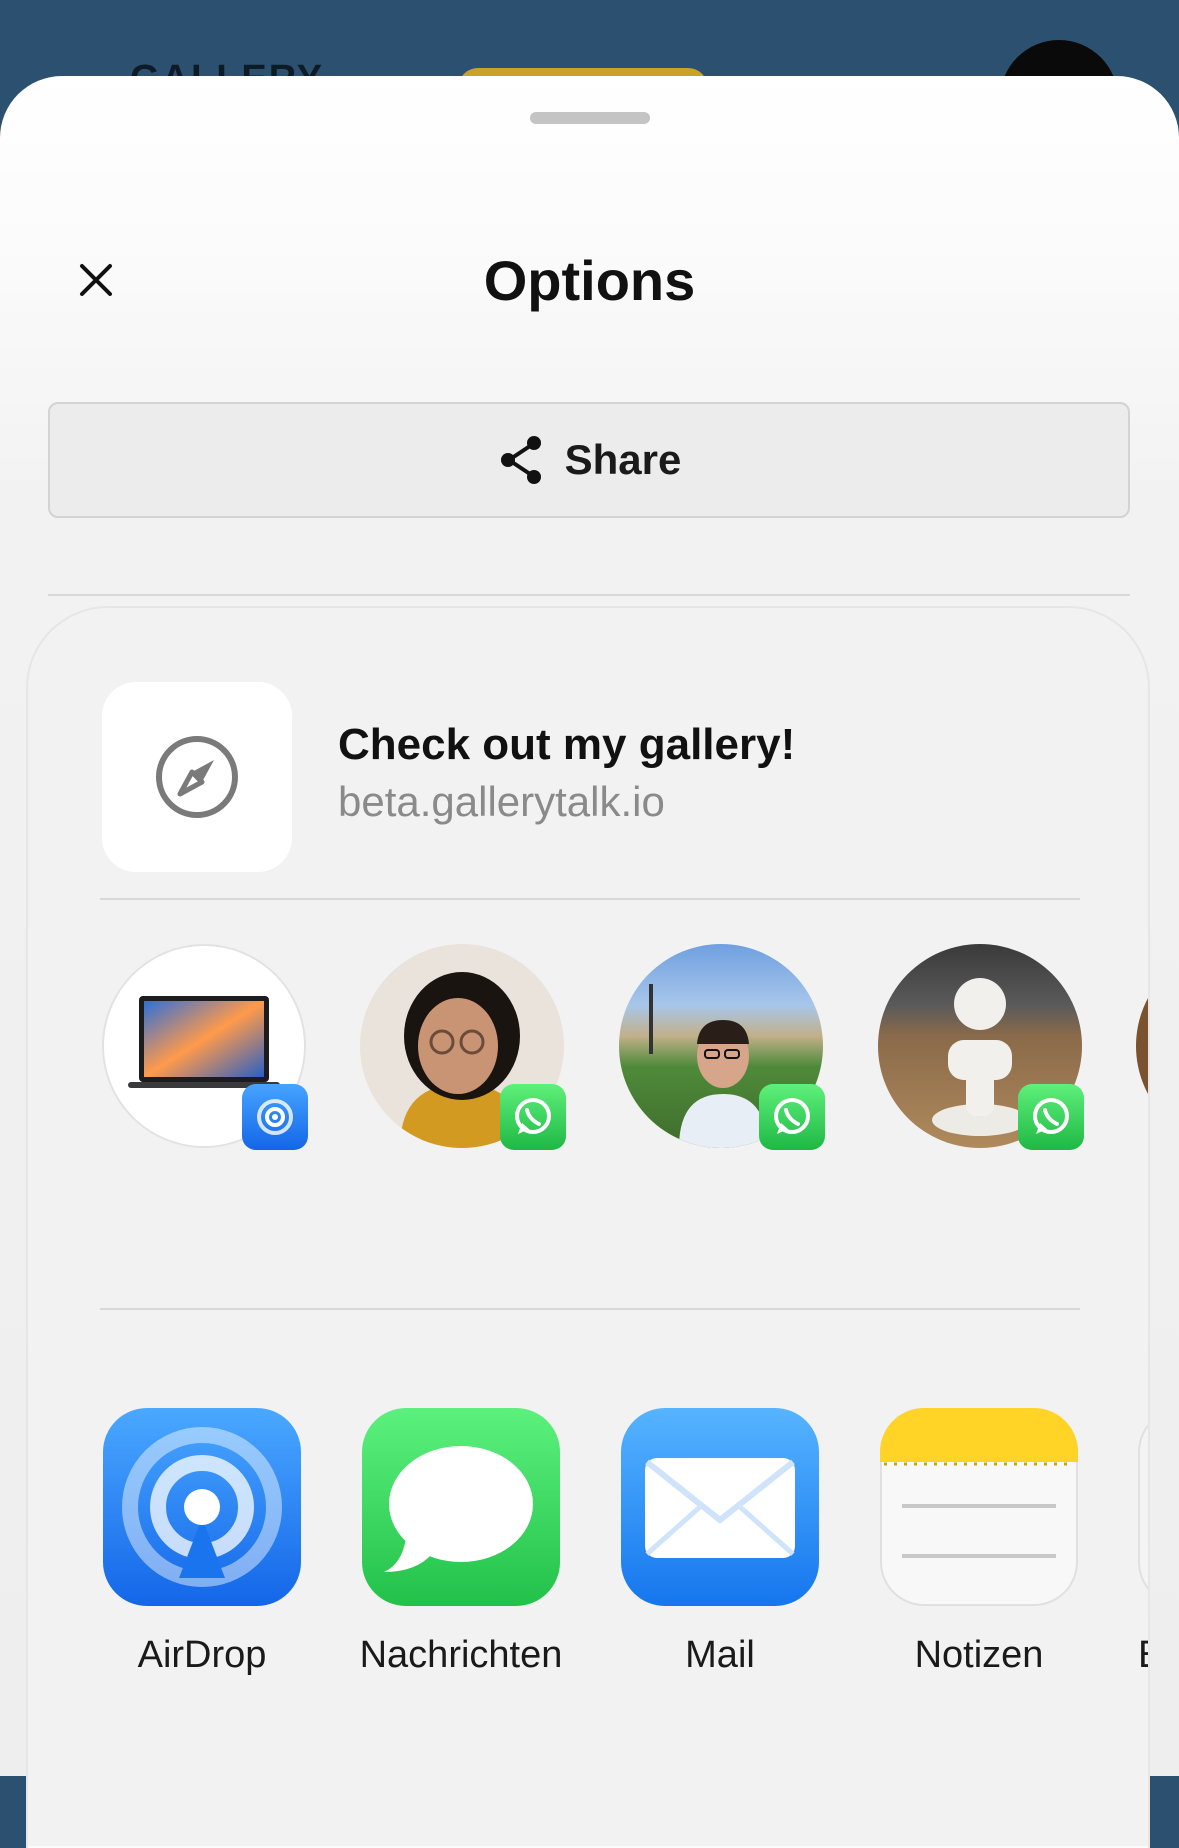  I want to click on app-partial: Er, so click(1143, 1542).